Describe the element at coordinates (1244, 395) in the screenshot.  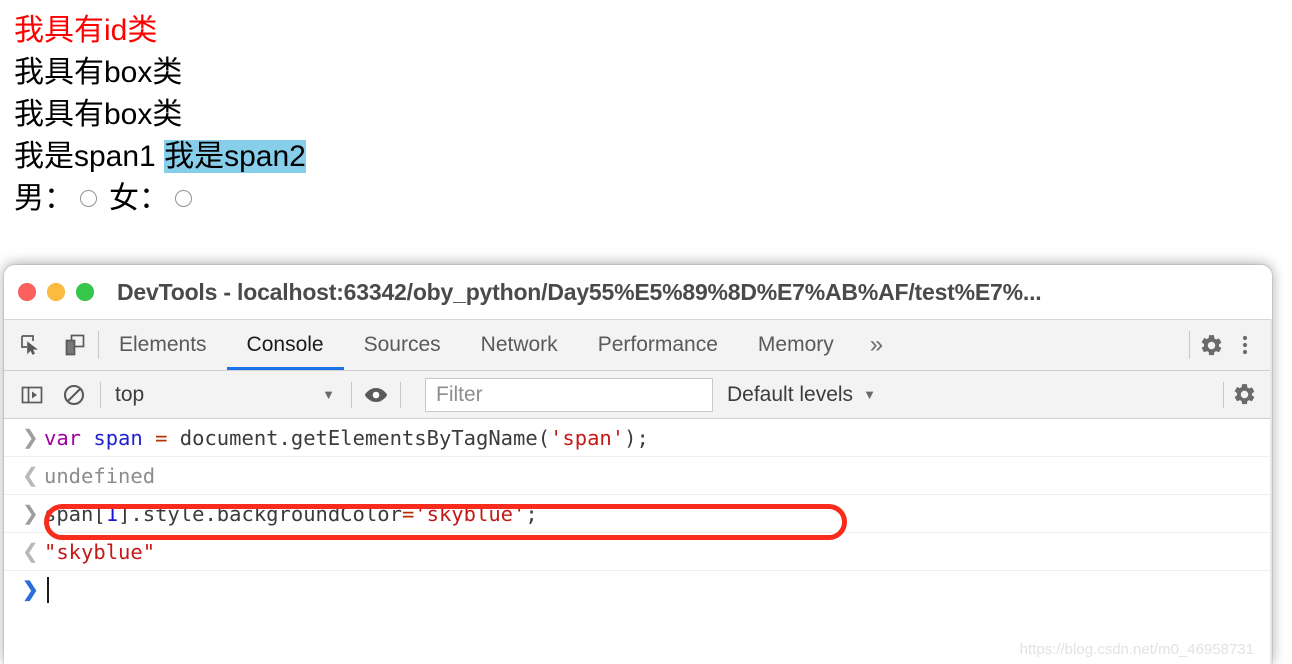
I see `console-settings-gear-icon` at that location.